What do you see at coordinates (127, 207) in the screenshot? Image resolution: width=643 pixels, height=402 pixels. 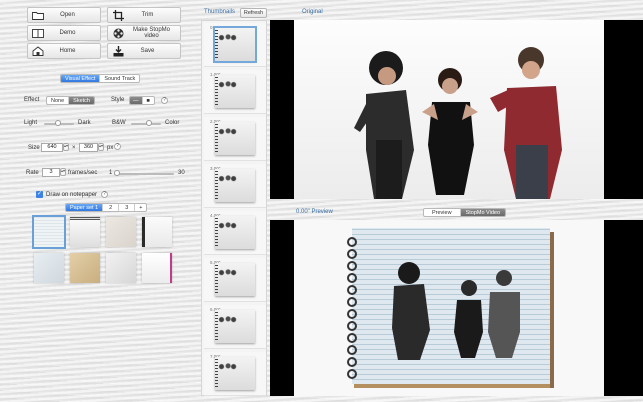 I see `paper-set-3-option: 3` at bounding box center [127, 207].